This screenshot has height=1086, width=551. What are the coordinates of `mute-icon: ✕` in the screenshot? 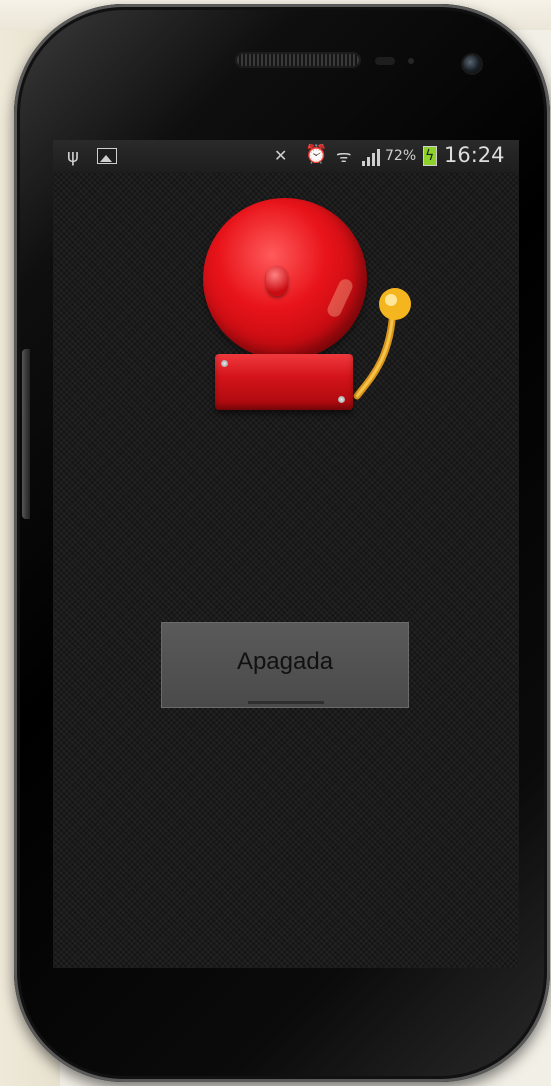 It's located at (281, 155).